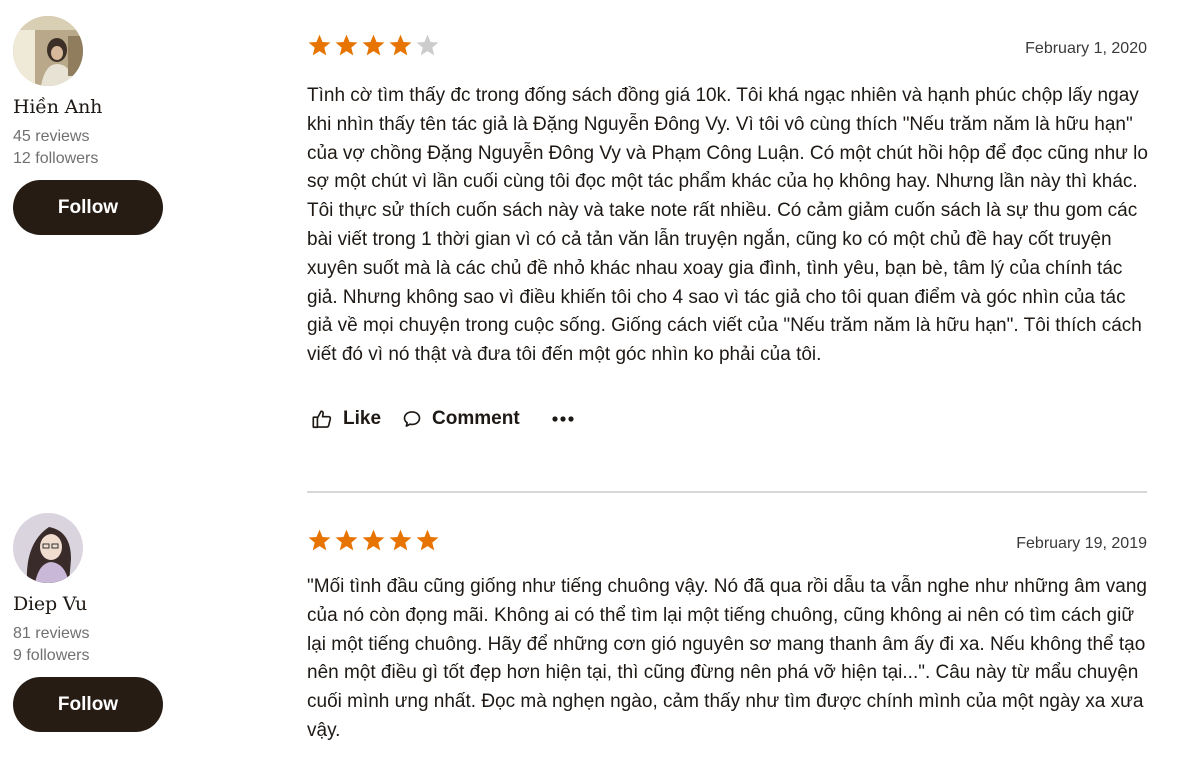 The height and width of the screenshot is (778, 1182). I want to click on reviewer-name: Hiền Anh, so click(98, 107).